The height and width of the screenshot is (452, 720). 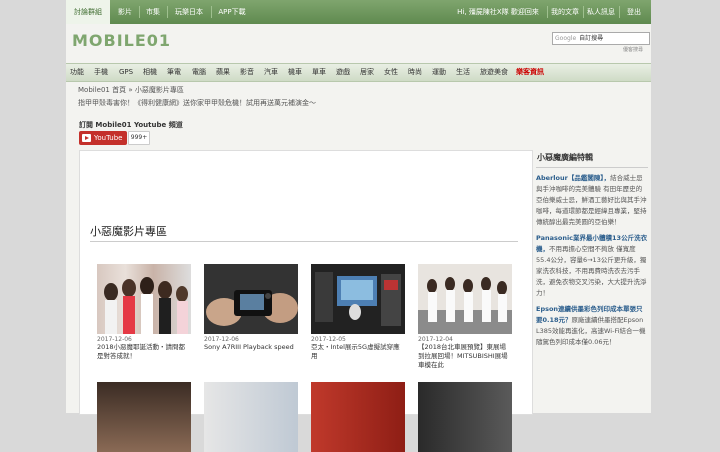 What do you see at coordinates (139, 138) in the screenshot?
I see `subscriber-count: 999+` at bounding box center [139, 138].